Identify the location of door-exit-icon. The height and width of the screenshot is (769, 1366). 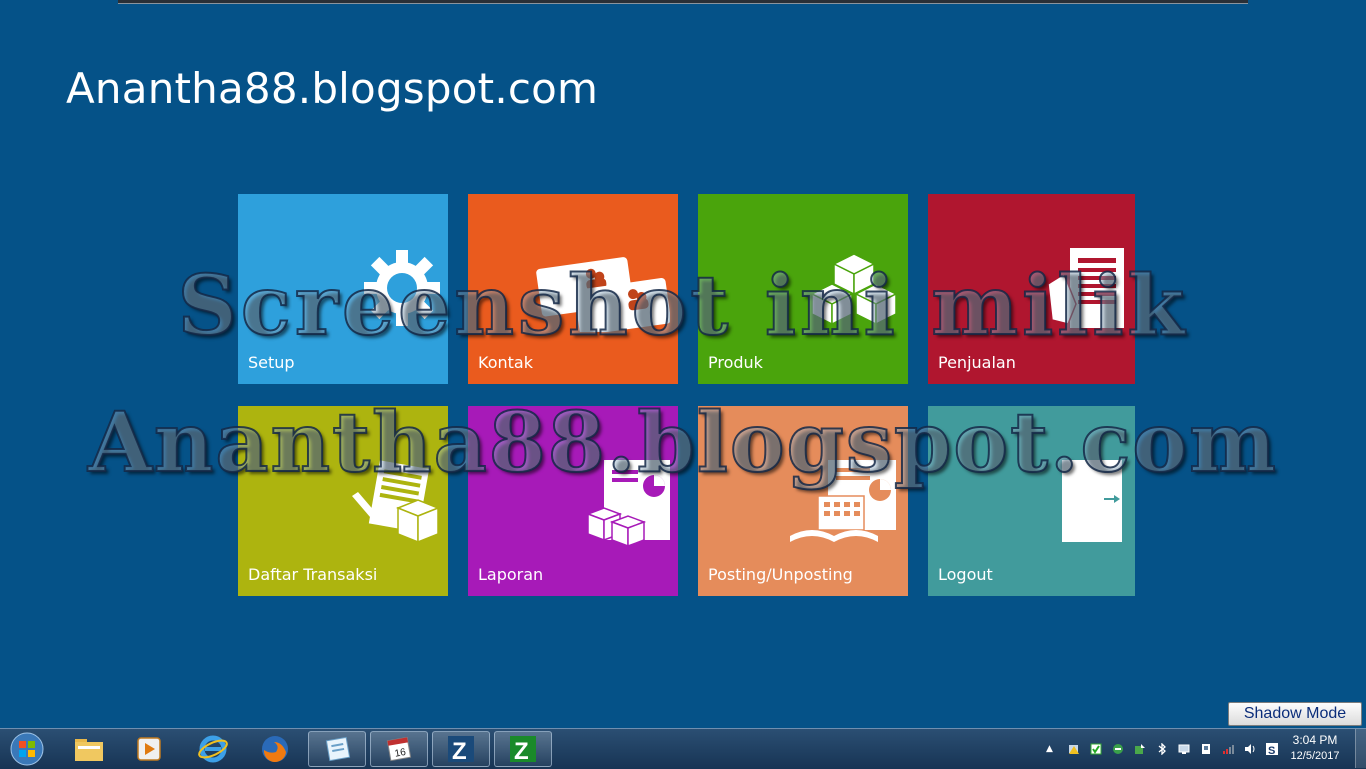
(1092, 501).